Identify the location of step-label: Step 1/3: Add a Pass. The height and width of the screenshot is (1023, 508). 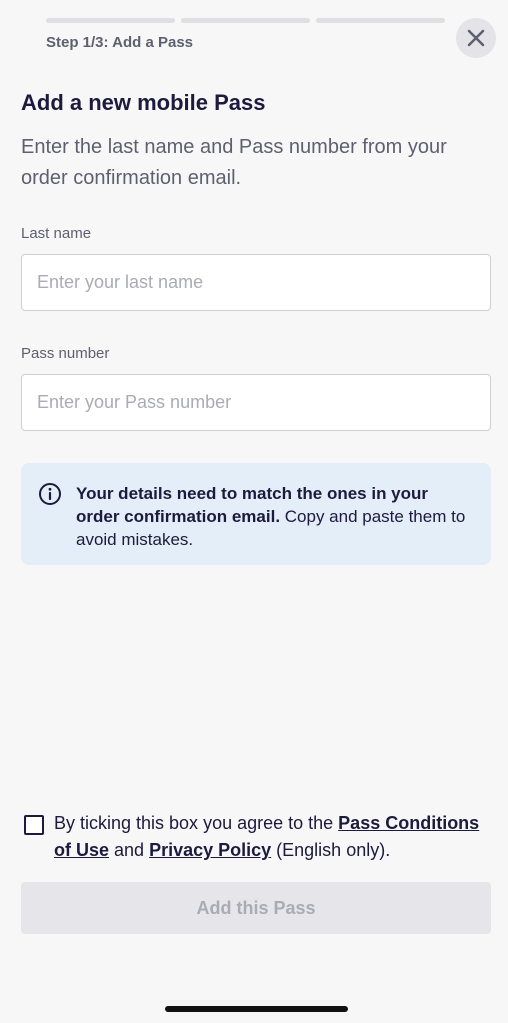
(119, 42).